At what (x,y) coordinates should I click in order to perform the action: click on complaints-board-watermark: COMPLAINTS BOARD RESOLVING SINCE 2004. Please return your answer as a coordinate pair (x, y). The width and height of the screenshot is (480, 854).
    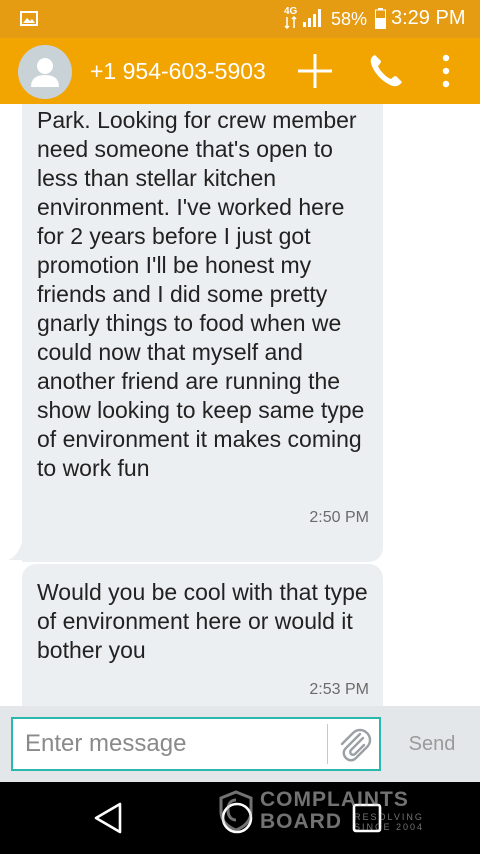
    Looking at the image, I should click on (328, 812).